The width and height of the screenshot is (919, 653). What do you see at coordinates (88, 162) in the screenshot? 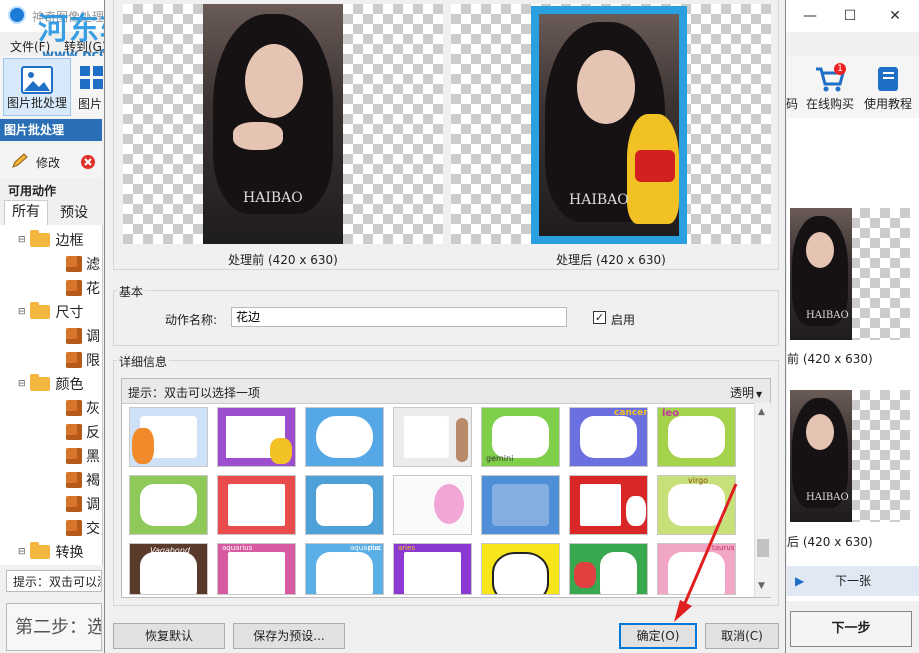
I see `delete-icon` at bounding box center [88, 162].